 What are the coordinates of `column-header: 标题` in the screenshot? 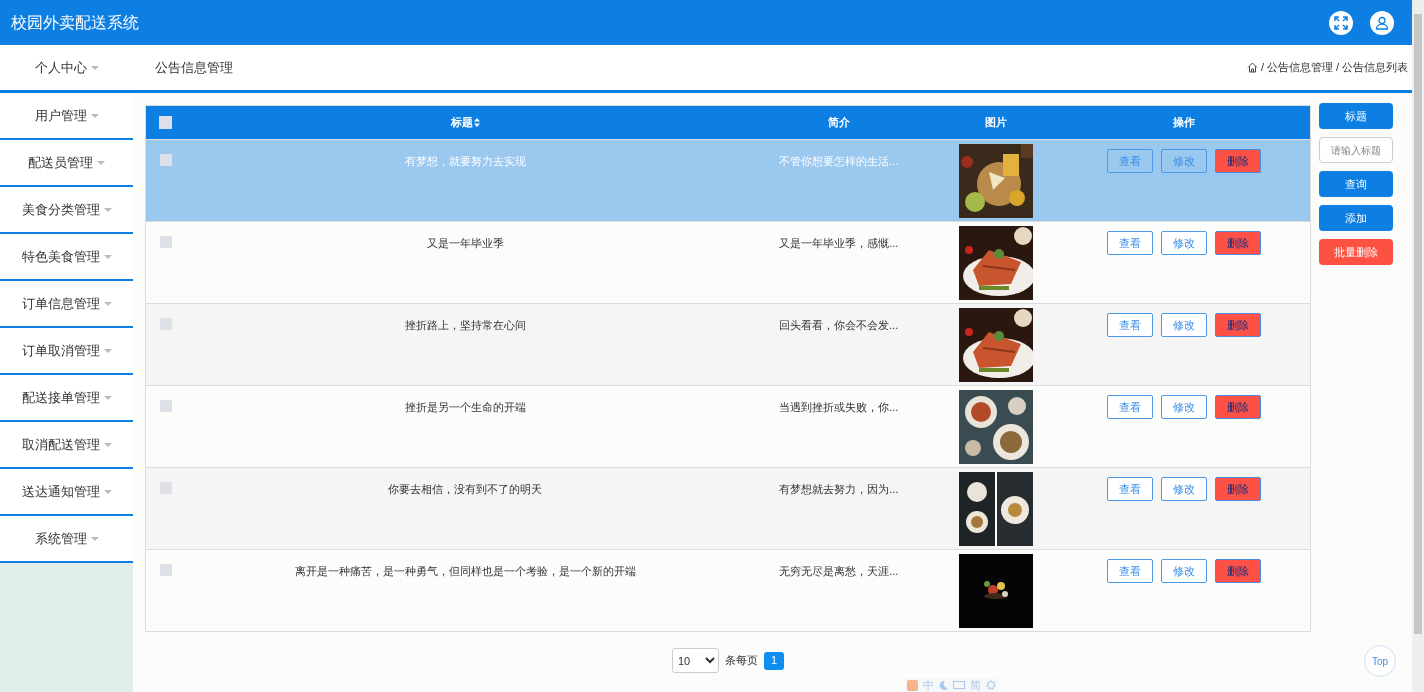 It's located at (461, 122).